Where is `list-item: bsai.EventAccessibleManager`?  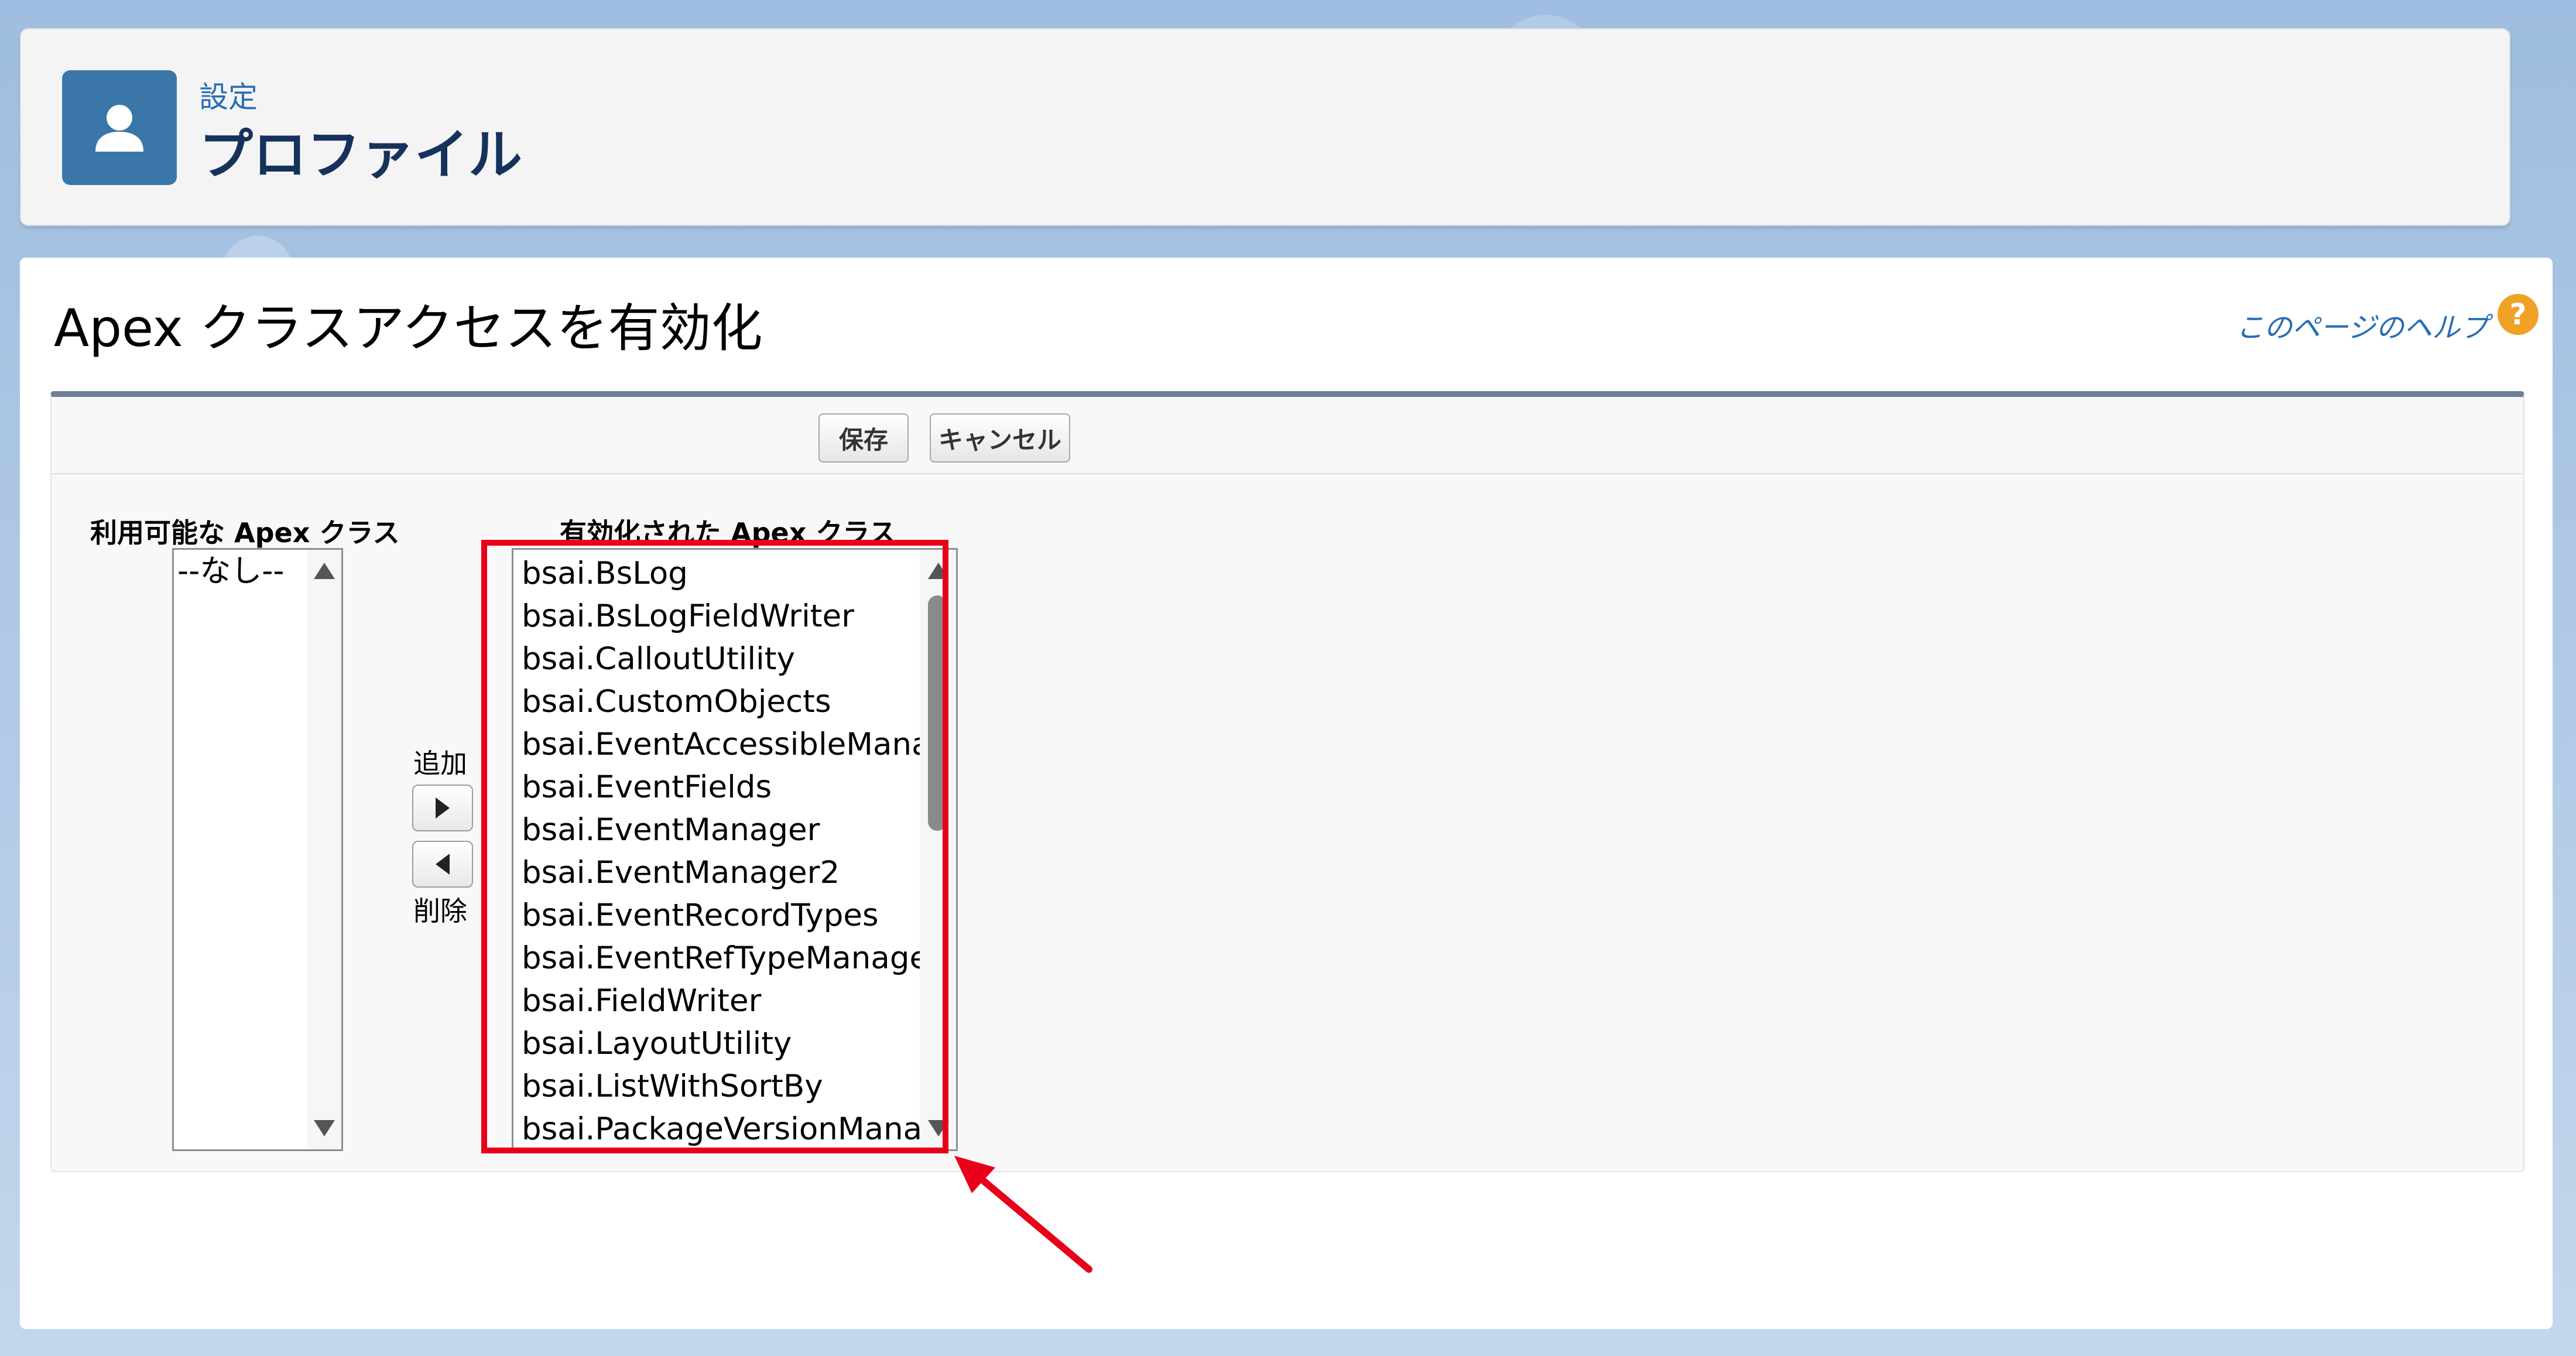
list-item: bsai.EventAccessibleManager is located at coordinates (734, 744).